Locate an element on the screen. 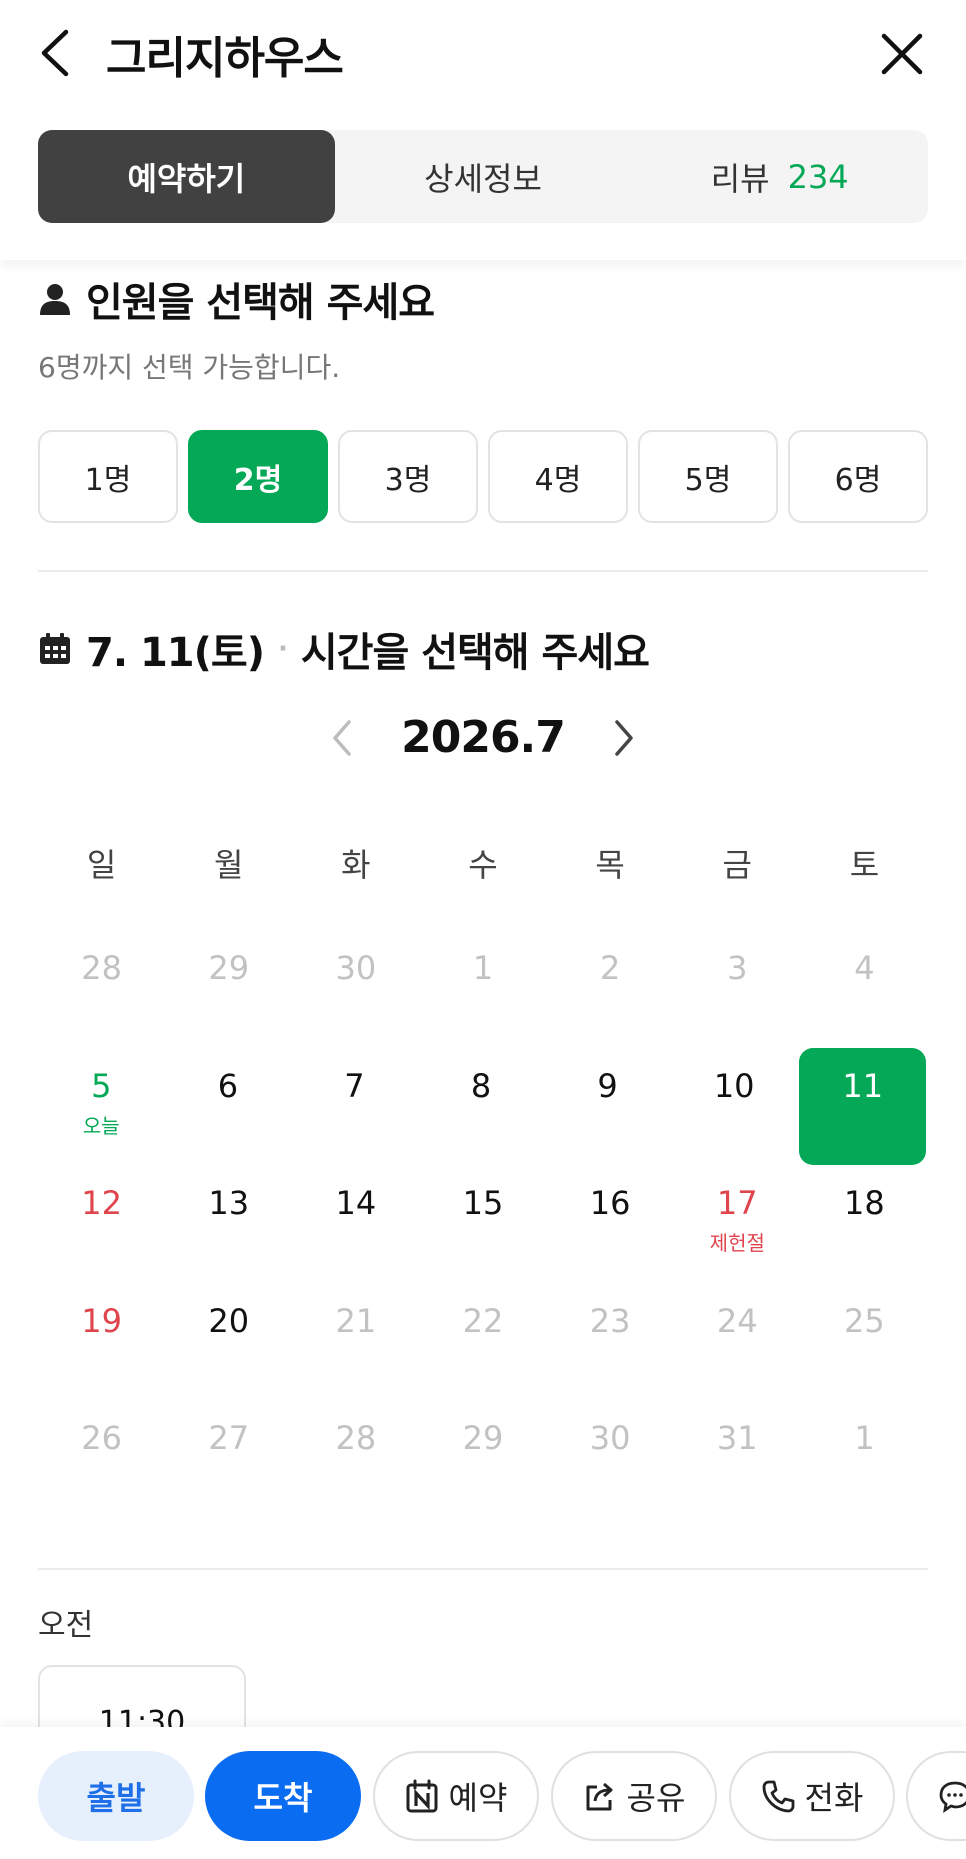 Image resolution: width=966 pixels, height=1859 pixels. tab-bar: 예약하기 상세정보 리뷰 234 is located at coordinates (483, 176).